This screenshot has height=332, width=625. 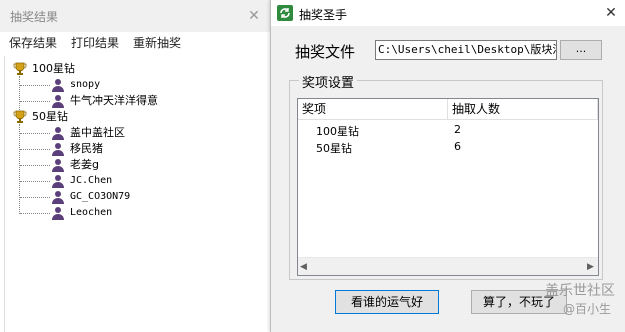 I want to click on watermark-author: @百小生, so click(x=587, y=309).